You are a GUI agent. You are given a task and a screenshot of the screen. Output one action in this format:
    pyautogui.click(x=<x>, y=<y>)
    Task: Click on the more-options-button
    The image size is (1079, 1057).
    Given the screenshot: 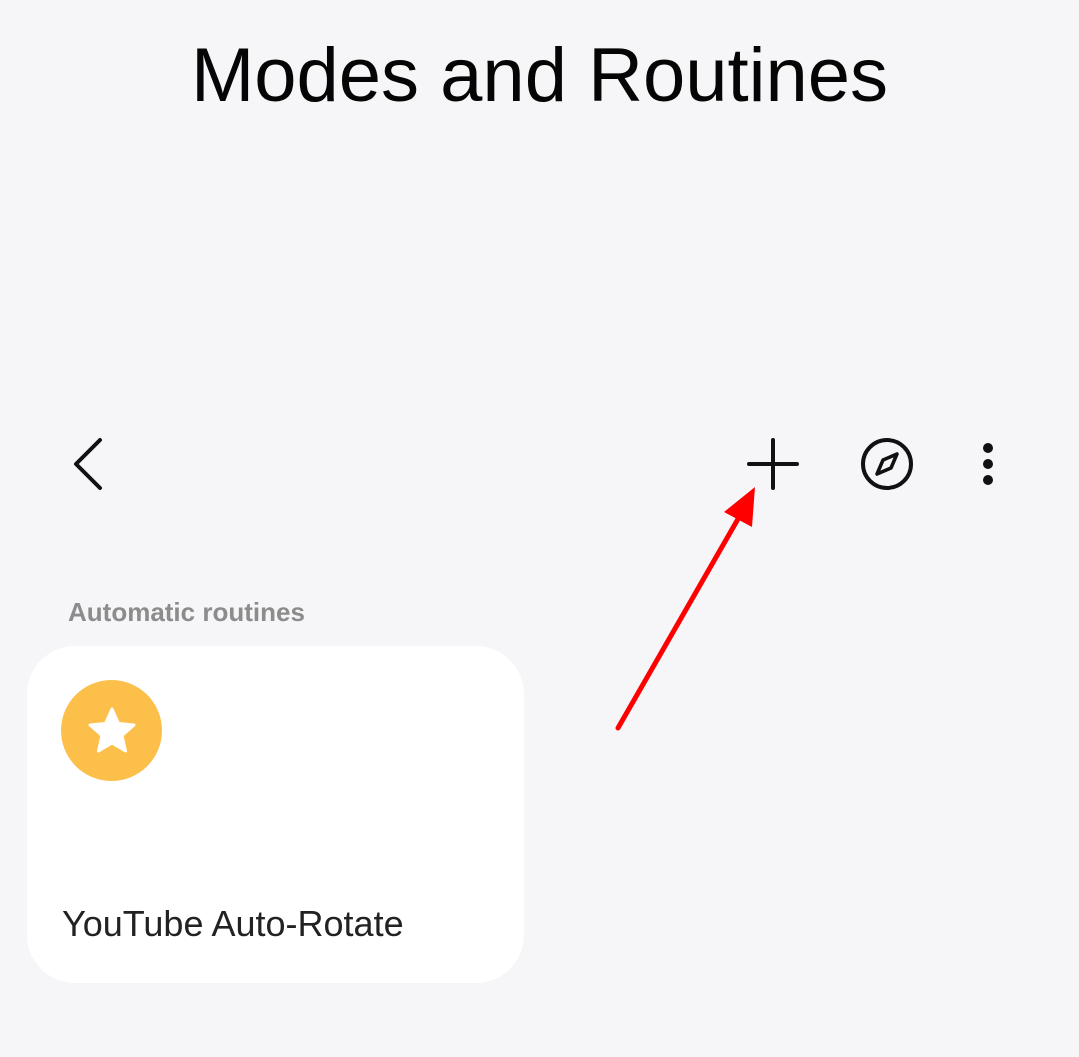 What is the action you would take?
    pyautogui.click(x=988, y=464)
    